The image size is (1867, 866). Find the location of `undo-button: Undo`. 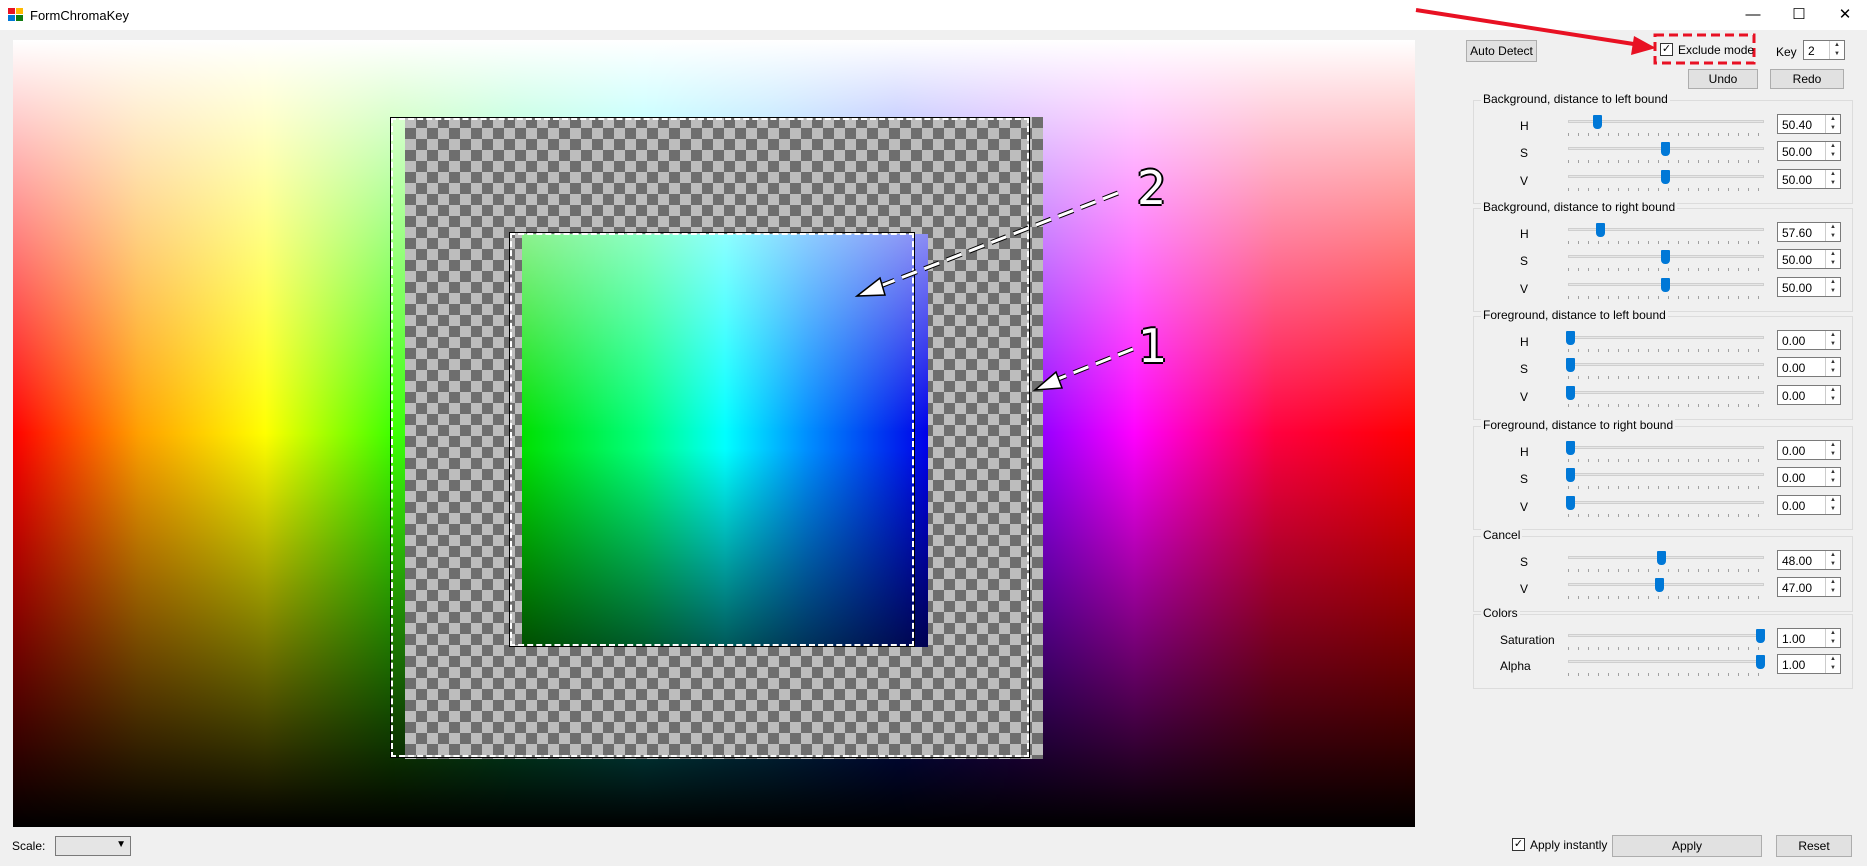

undo-button: Undo is located at coordinates (1723, 79).